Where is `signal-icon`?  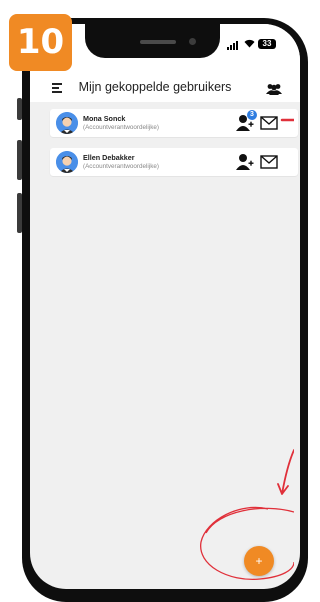 signal-icon is located at coordinates (232, 45).